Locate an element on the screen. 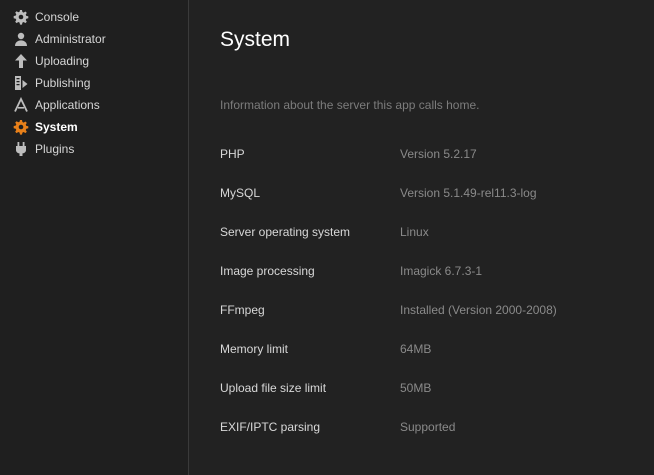  info-label: FFmpeg is located at coordinates (242, 310).